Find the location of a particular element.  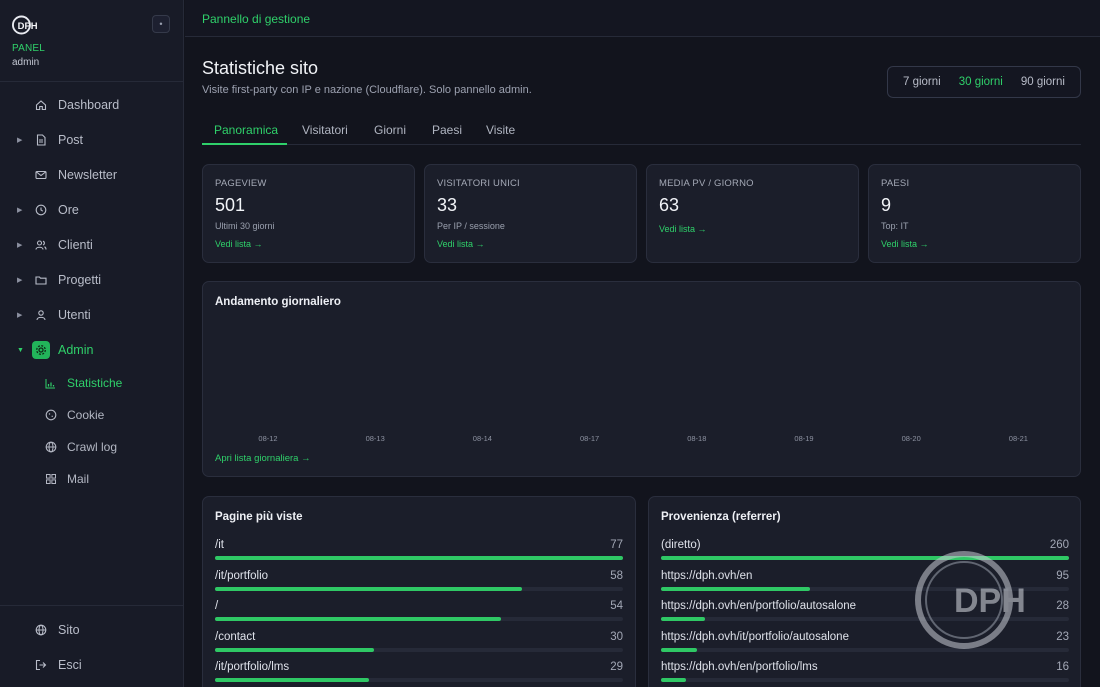

row-label: (diretto) is located at coordinates (681, 545).